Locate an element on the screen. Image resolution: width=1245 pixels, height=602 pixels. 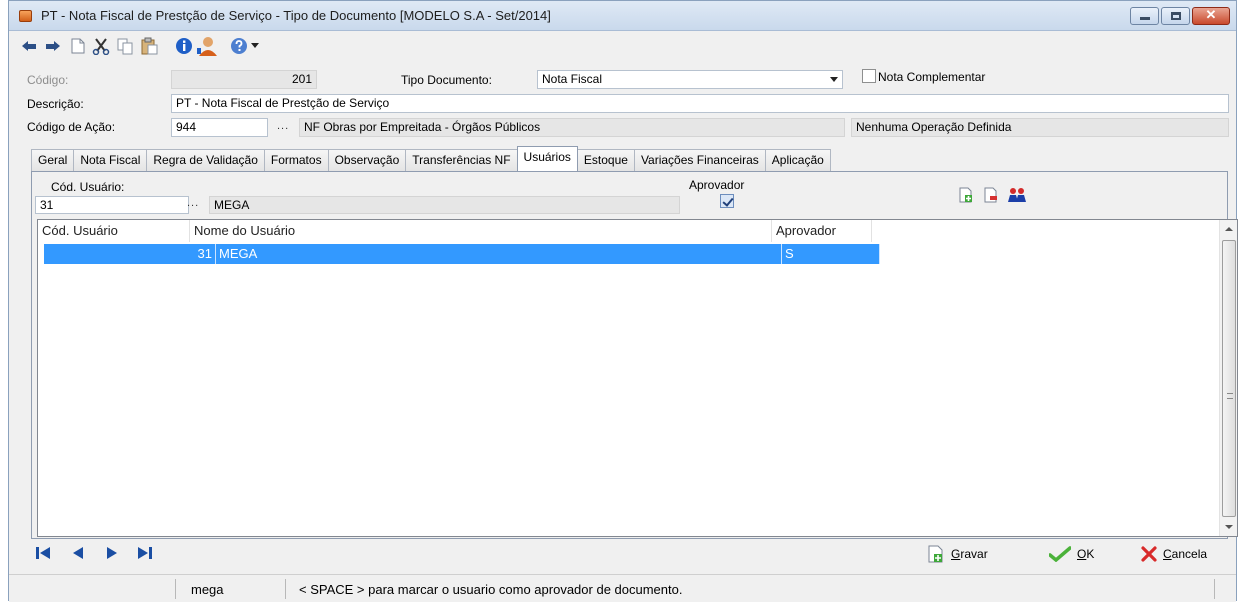
close-button: ✕ is located at coordinates (1211, 16).